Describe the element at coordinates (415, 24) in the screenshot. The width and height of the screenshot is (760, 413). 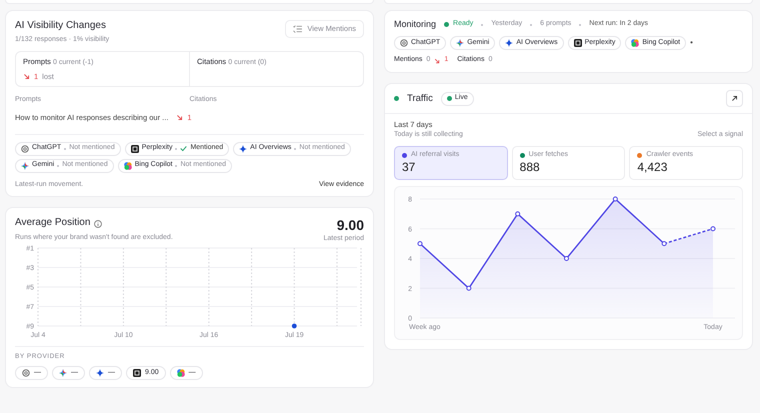
I see `card-title: Monitoring` at that location.